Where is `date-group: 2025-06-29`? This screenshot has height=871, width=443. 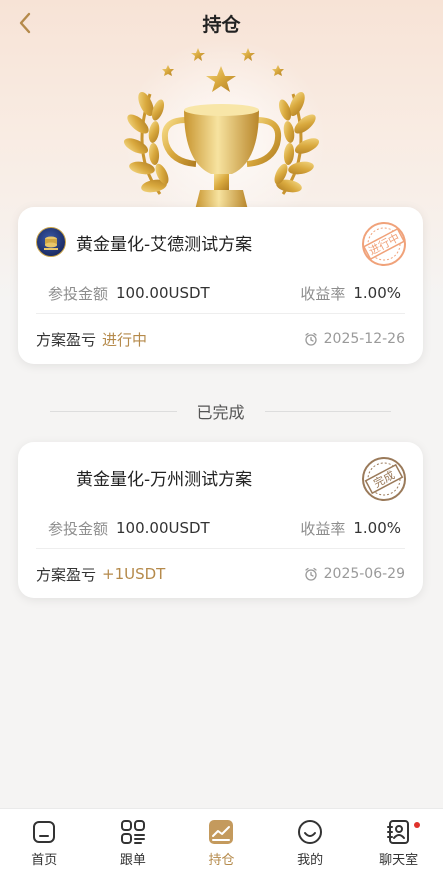
date-group: 2025-06-29 is located at coordinates (354, 574).